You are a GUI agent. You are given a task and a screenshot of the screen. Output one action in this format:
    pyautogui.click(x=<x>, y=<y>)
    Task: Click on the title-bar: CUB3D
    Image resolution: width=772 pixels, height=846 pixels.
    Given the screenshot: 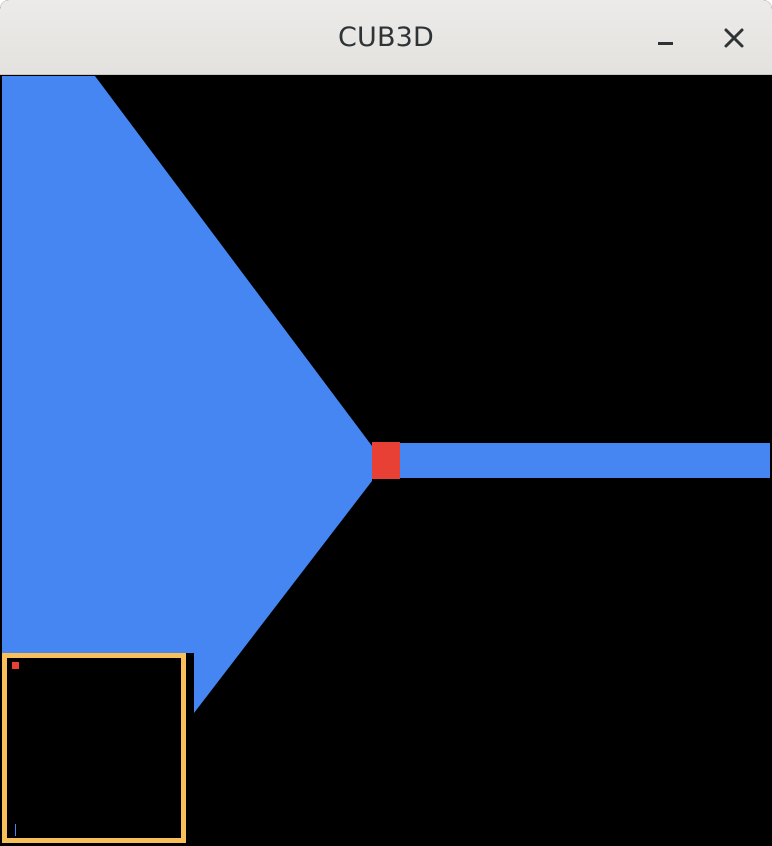 What is the action you would take?
    pyautogui.click(x=386, y=37)
    